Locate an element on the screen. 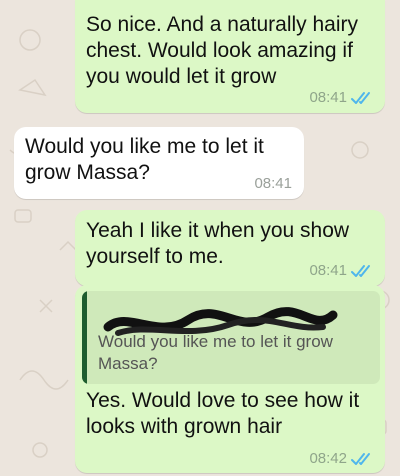 The height and width of the screenshot is (476, 400). quoted-text: Would you like me to let it grow Massa? is located at coordinates (215, 352).